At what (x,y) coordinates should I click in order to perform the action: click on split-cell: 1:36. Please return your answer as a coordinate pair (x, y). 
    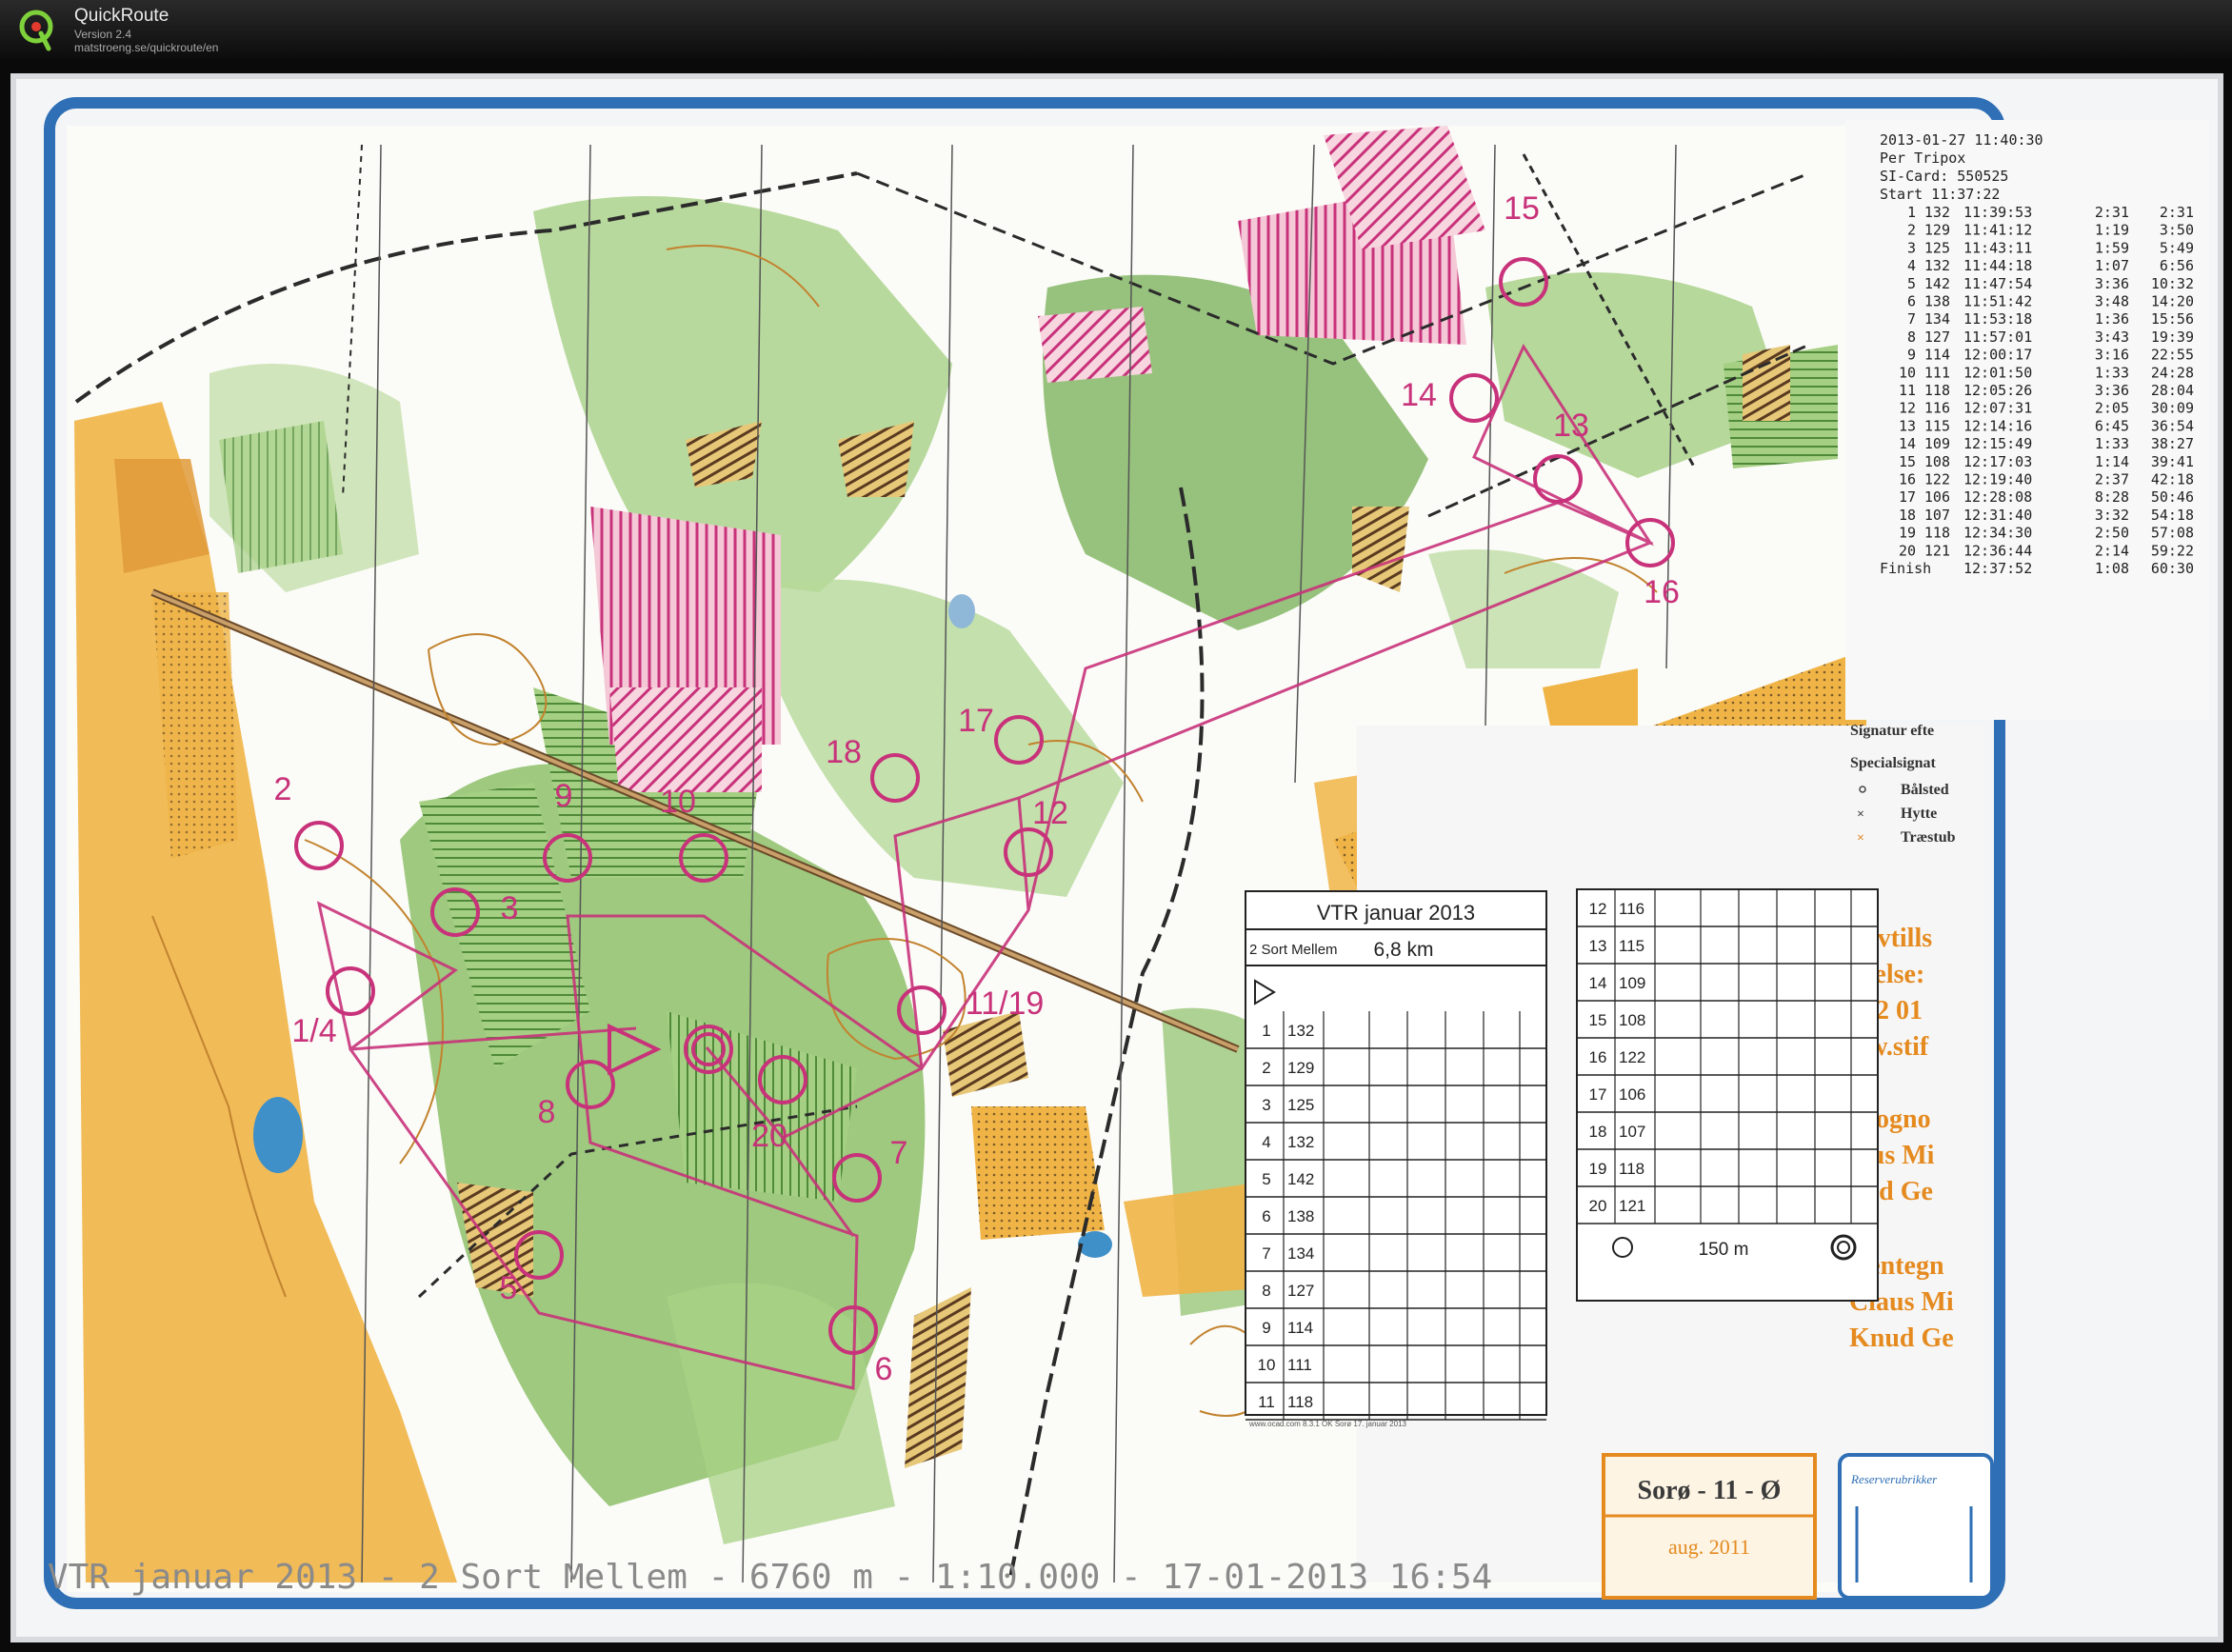
    Looking at the image, I should click on (2112, 319).